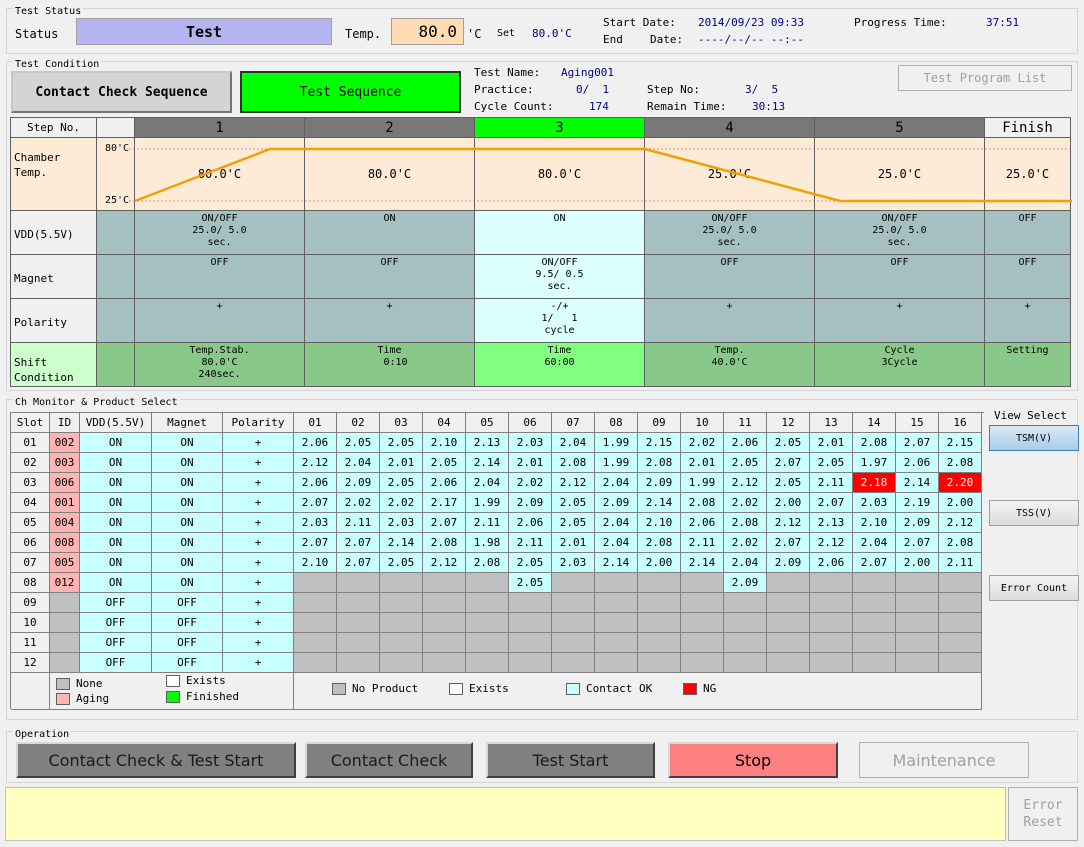 This screenshot has height=847, width=1084. What do you see at coordinates (1034, 513) in the screenshot?
I see `tss-button: TSS(V)` at bounding box center [1034, 513].